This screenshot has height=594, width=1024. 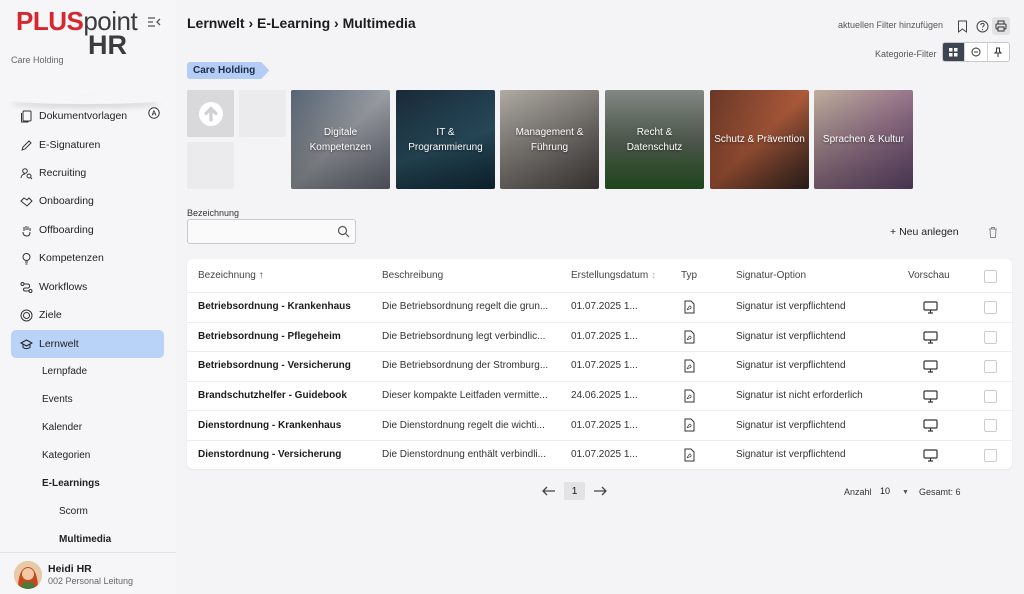 I want to click on sidebar-subitem-kalender: Kalender, so click(x=62, y=427).